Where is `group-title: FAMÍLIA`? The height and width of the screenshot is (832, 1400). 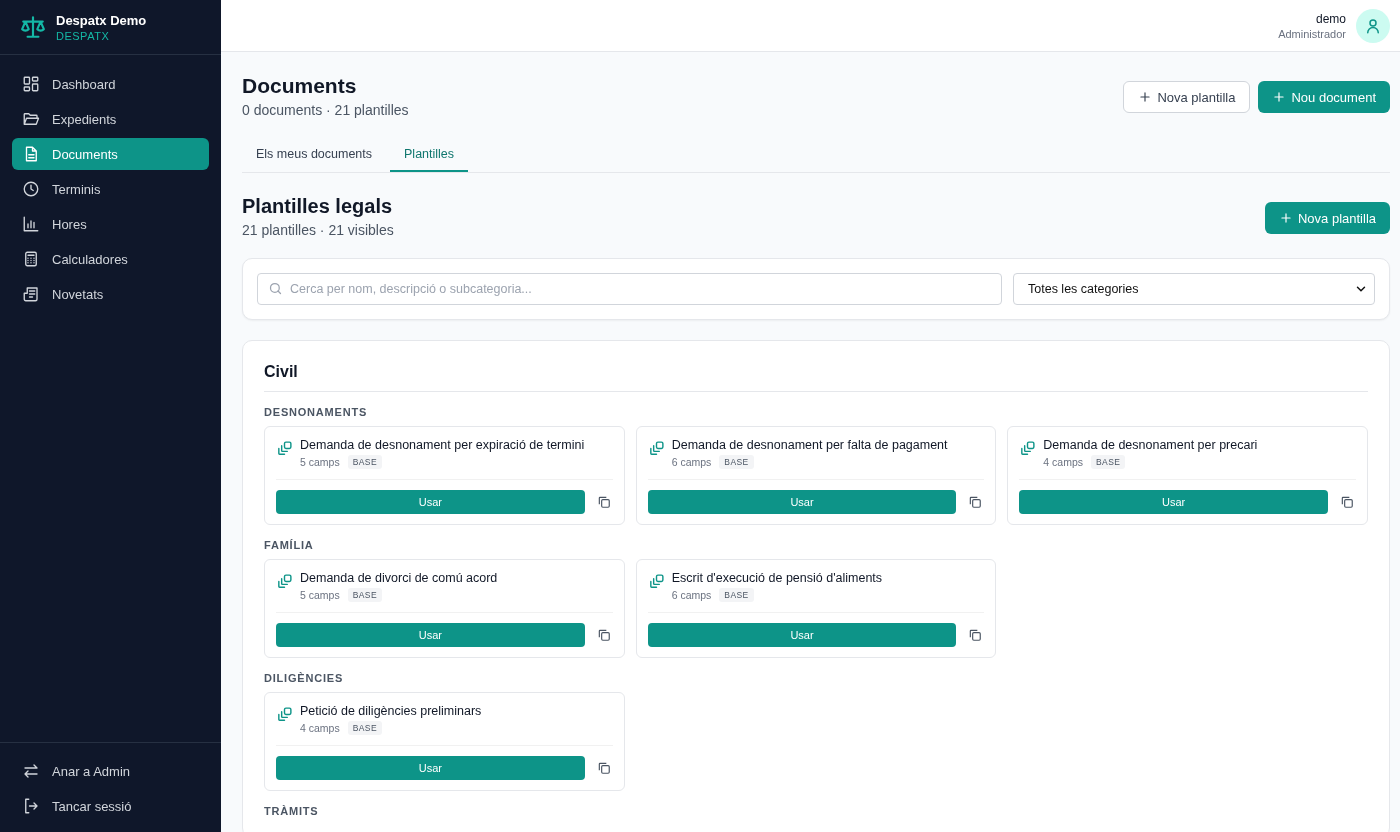
group-title: FAMÍLIA is located at coordinates (289, 545).